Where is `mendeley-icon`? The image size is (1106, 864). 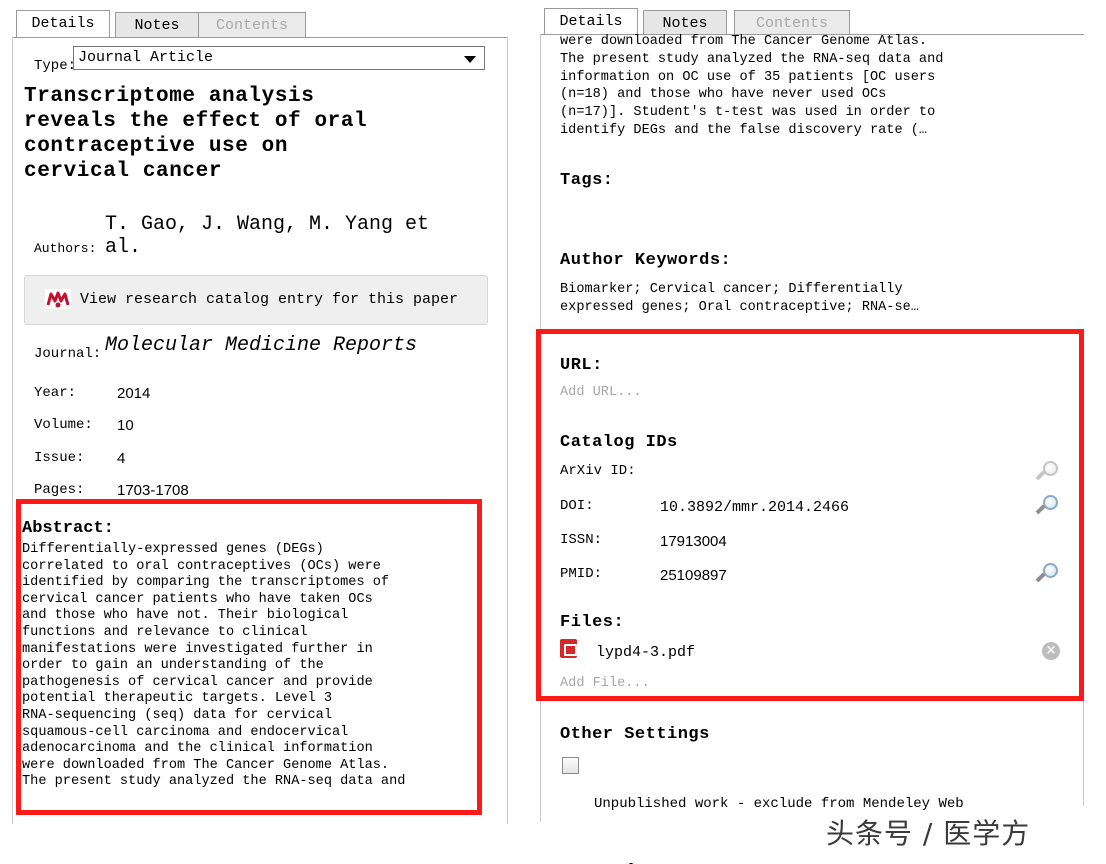 mendeley-icon is located at coordinates (58, 299).